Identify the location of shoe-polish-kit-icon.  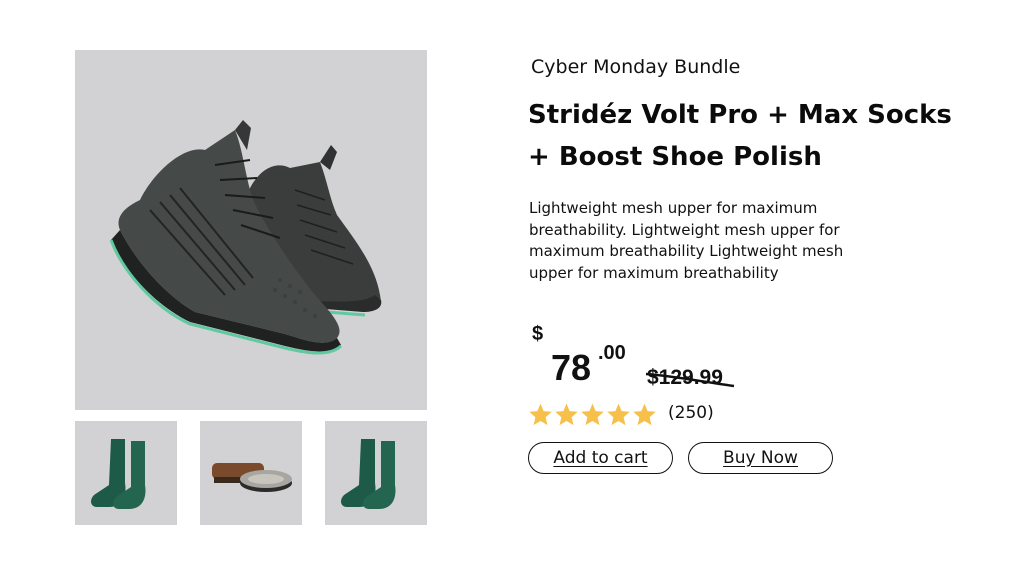
(252, 477).